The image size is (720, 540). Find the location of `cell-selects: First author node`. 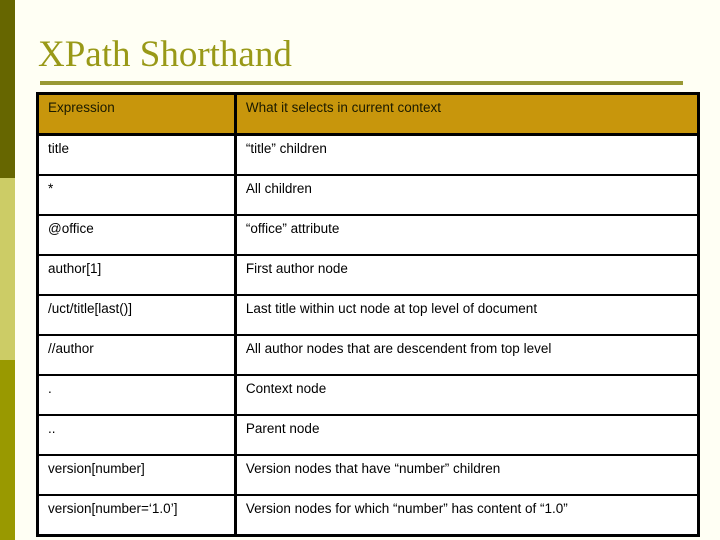

cell-selects: First author node is located at coordinates (467, 275).